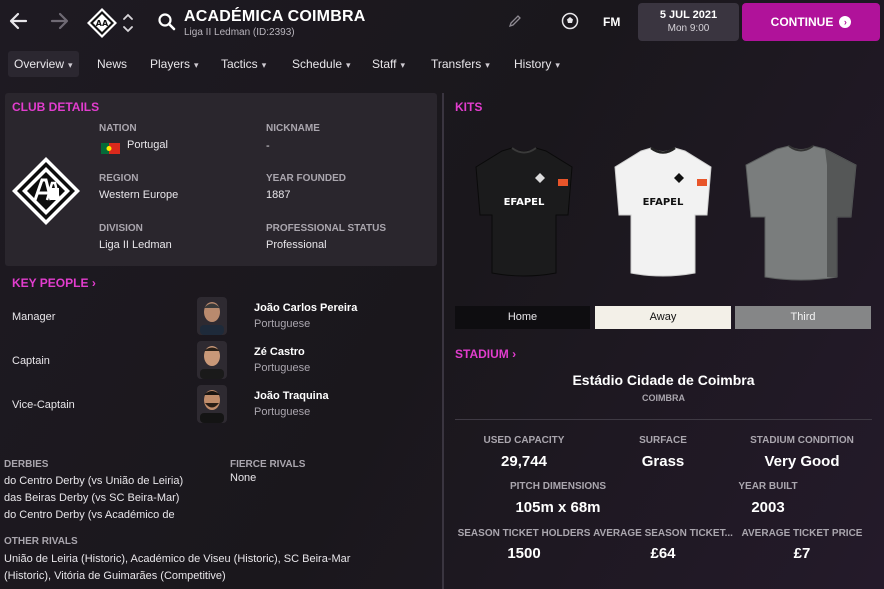 The height and width of the screenshot is (589, 884). I want to click on tab-overview-label: Overview, so click(39, 64).